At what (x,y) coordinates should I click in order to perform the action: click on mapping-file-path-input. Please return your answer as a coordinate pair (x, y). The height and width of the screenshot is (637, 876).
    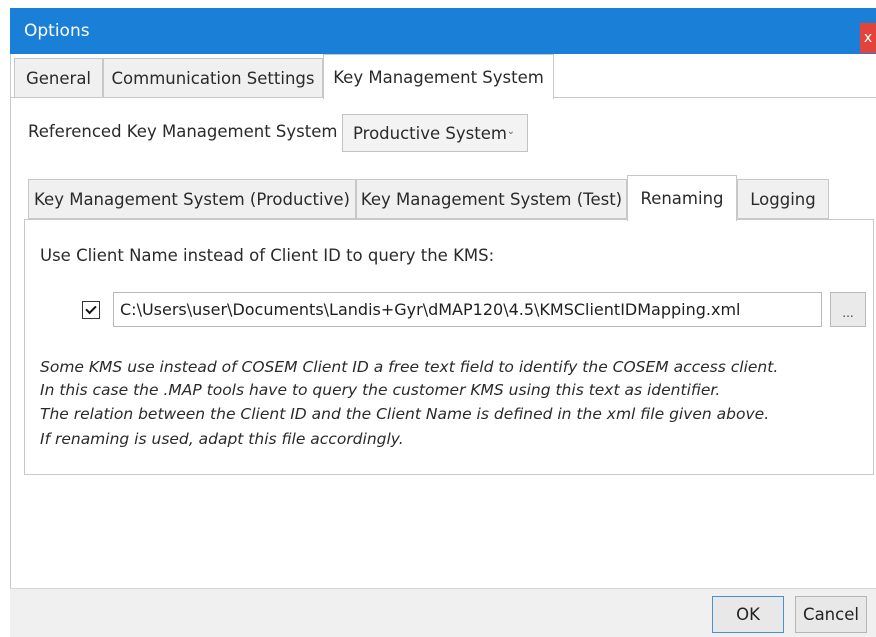
    Looking at the image, I should click on (467, 309).